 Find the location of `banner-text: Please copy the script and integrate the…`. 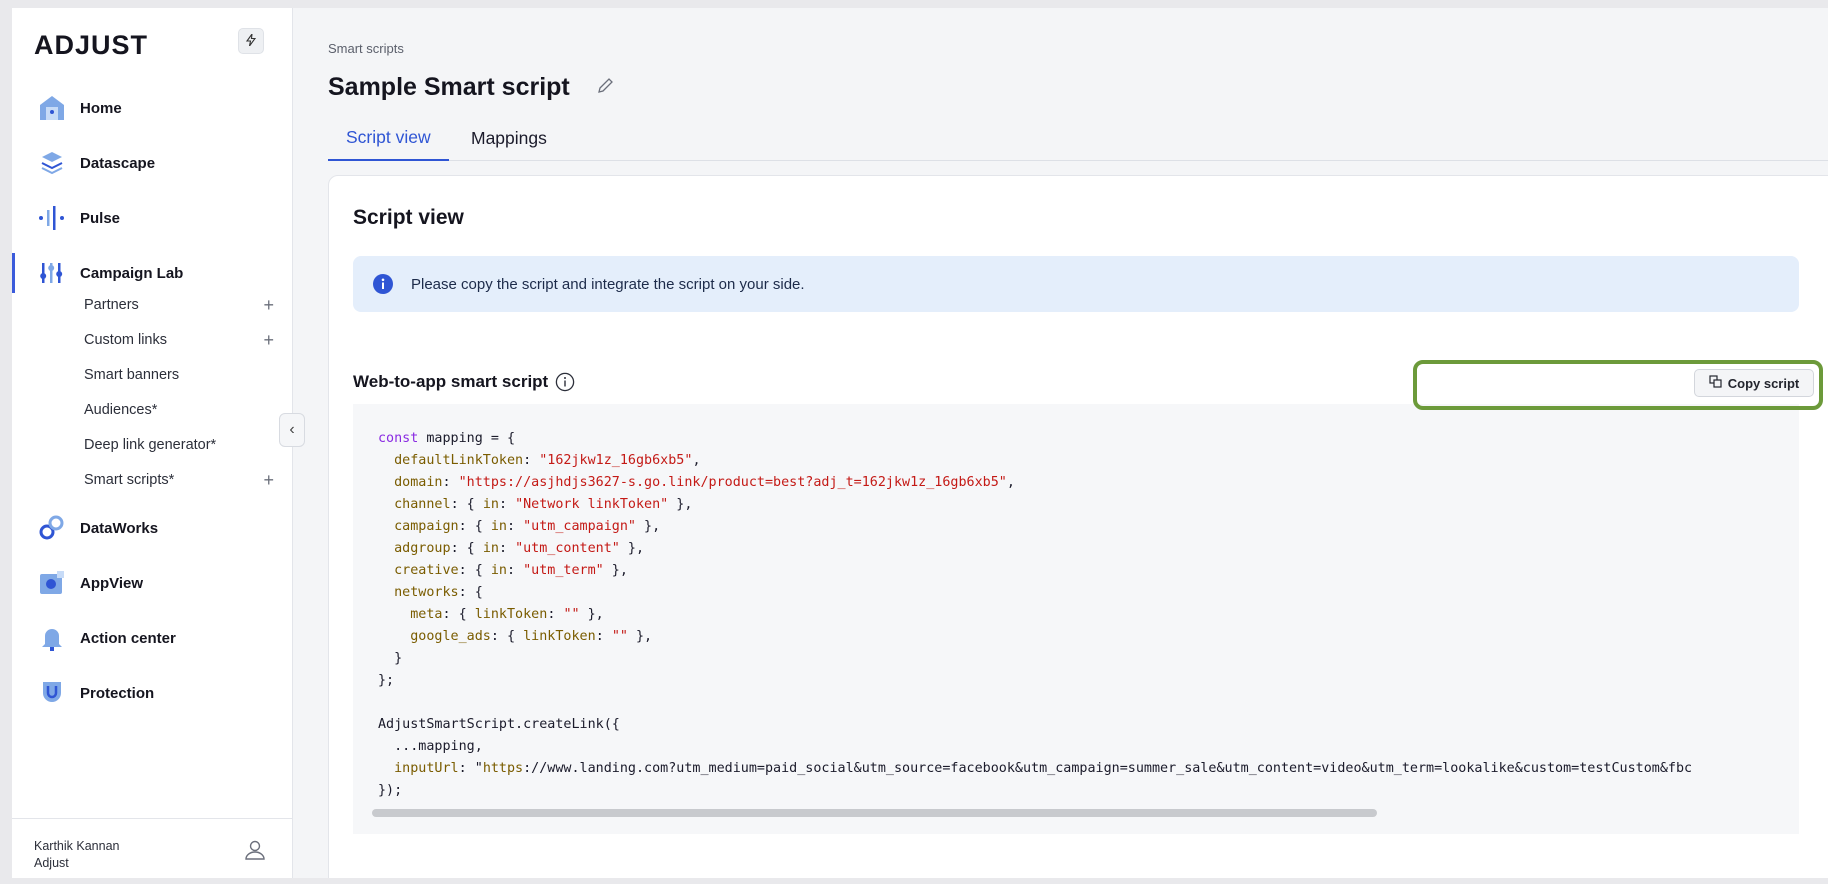

banner-text: Please copy the script and integrate the… is located at coordinates (608, 284).